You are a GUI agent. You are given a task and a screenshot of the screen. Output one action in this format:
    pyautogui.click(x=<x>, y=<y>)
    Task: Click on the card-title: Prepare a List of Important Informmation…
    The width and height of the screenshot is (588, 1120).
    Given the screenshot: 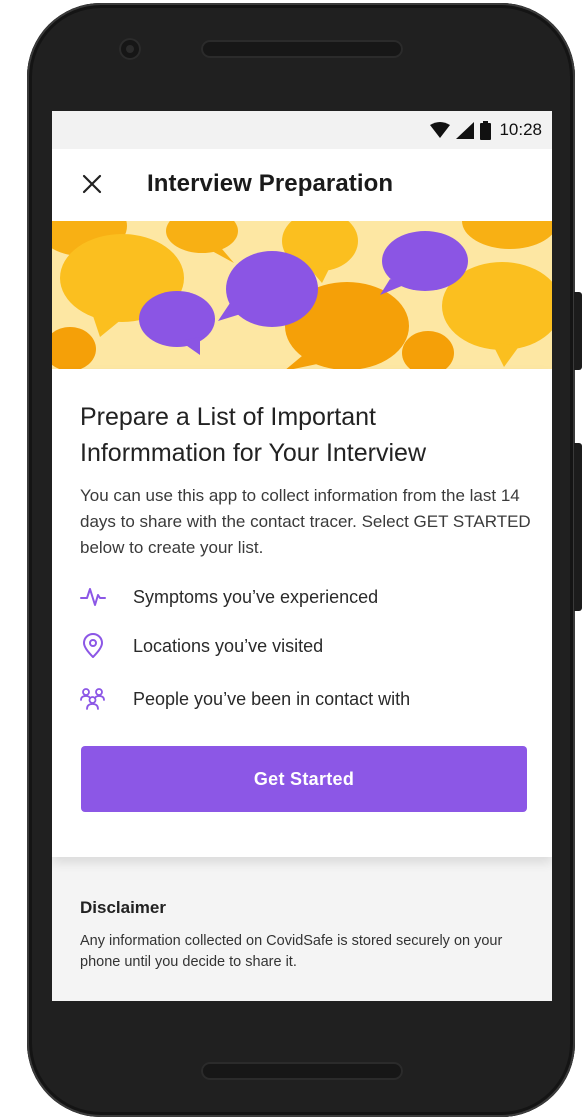 What is the action you would take?
    pyautogui.click(x=253, y=435)
    